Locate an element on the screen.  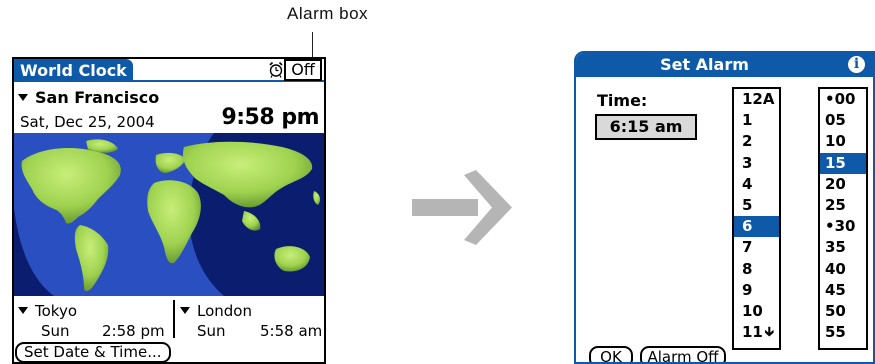
hour-list: 12A 1 2 3 4 5 6 7 8 9 10 11 🡳 is located at coordinates (756, 218).